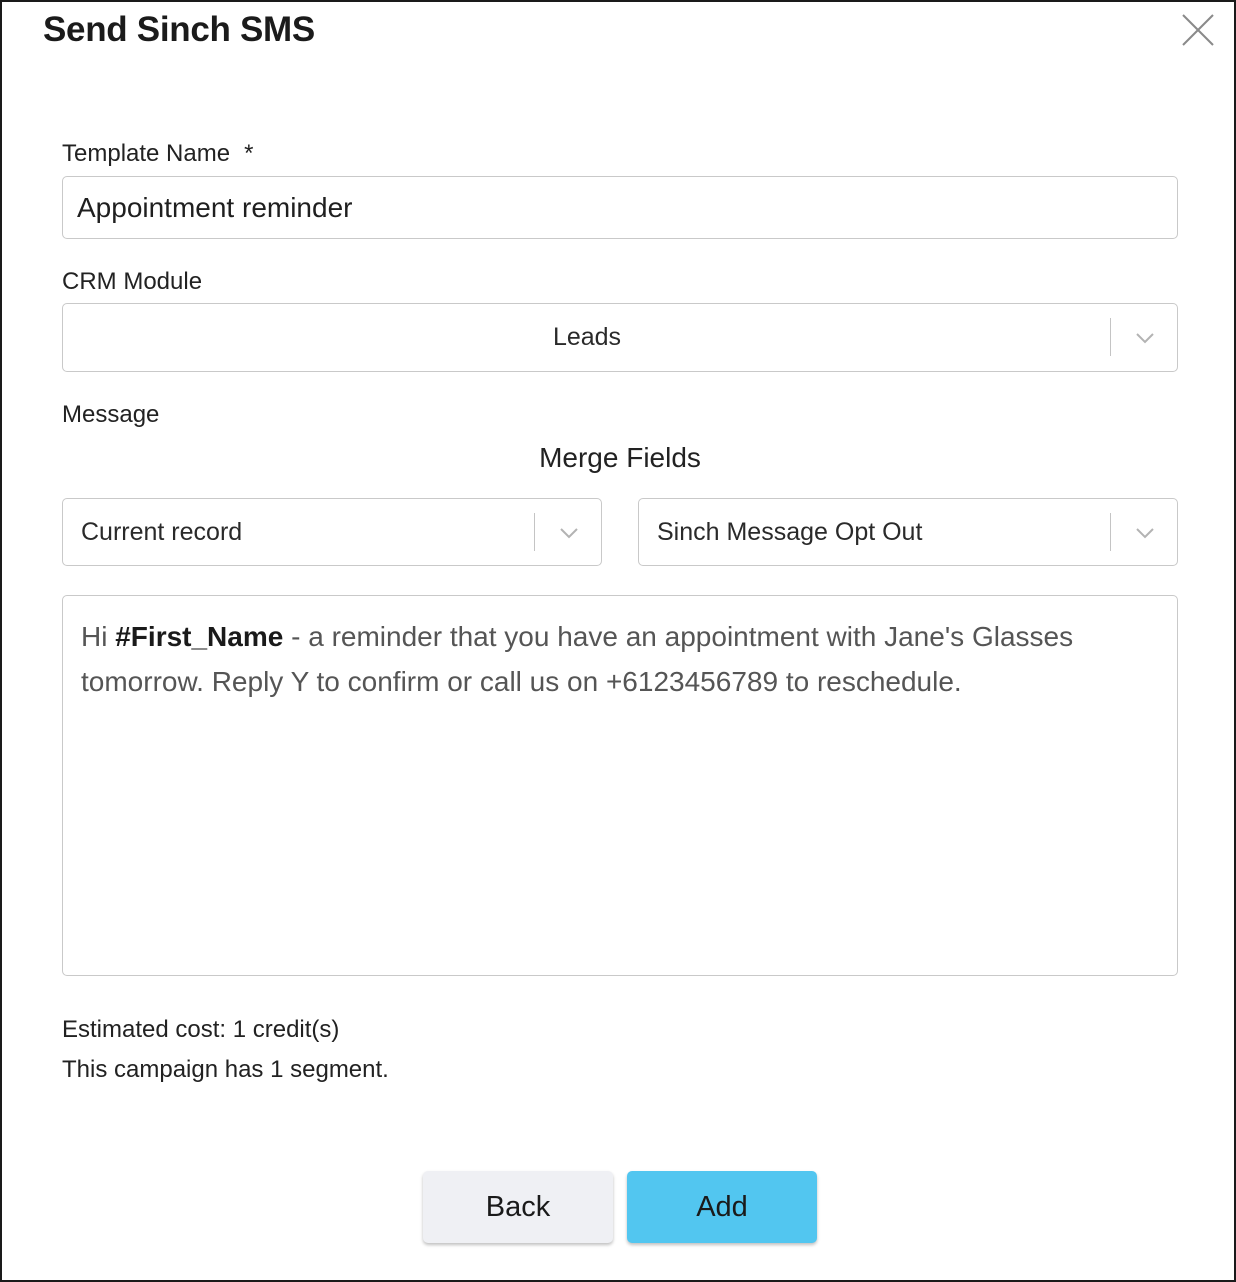 This screenshot has height=1282, width=1236. What do you see at coordinates (201, 1029) in the screenshot?
I see `estimated-cost: Estimated cost: 1 credit(s)` at bounding box center [201, 1029].